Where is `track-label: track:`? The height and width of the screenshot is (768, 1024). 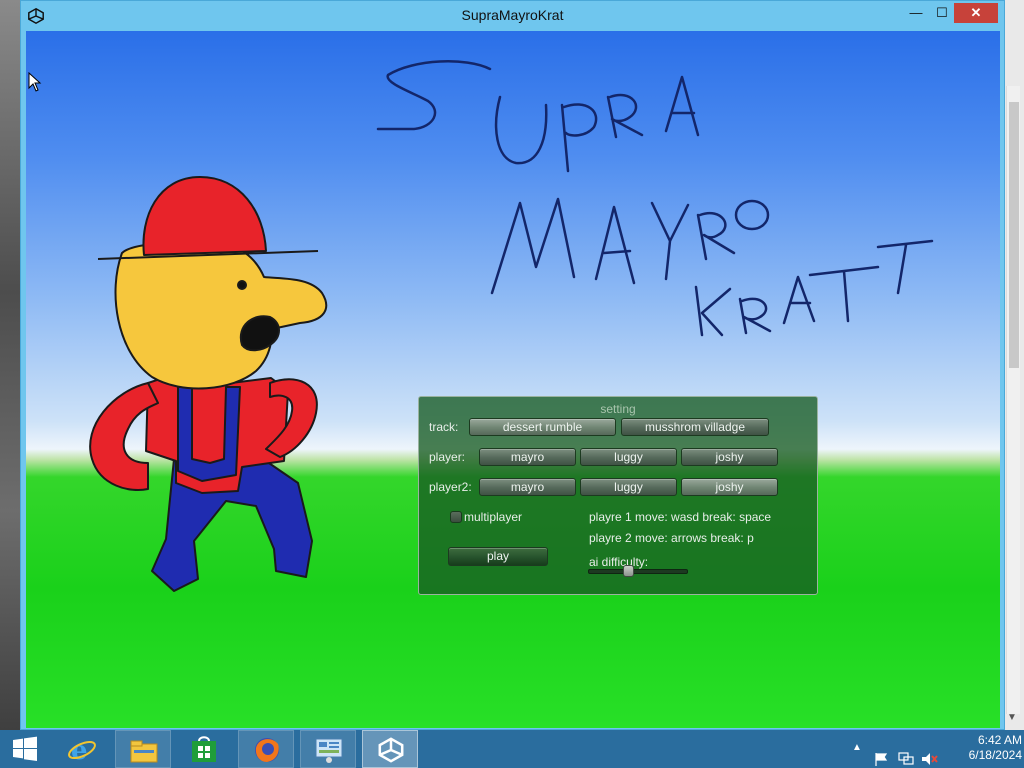 track-label: track: is located at coordinates (444, 427).